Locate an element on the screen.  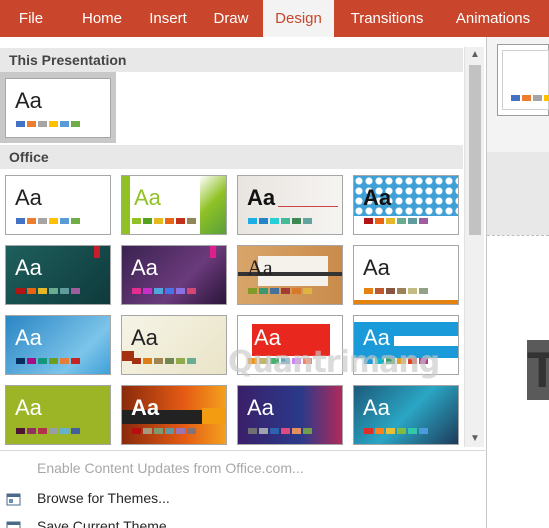
theme-ion-purple: Aa is located at coordinates (174, 275).